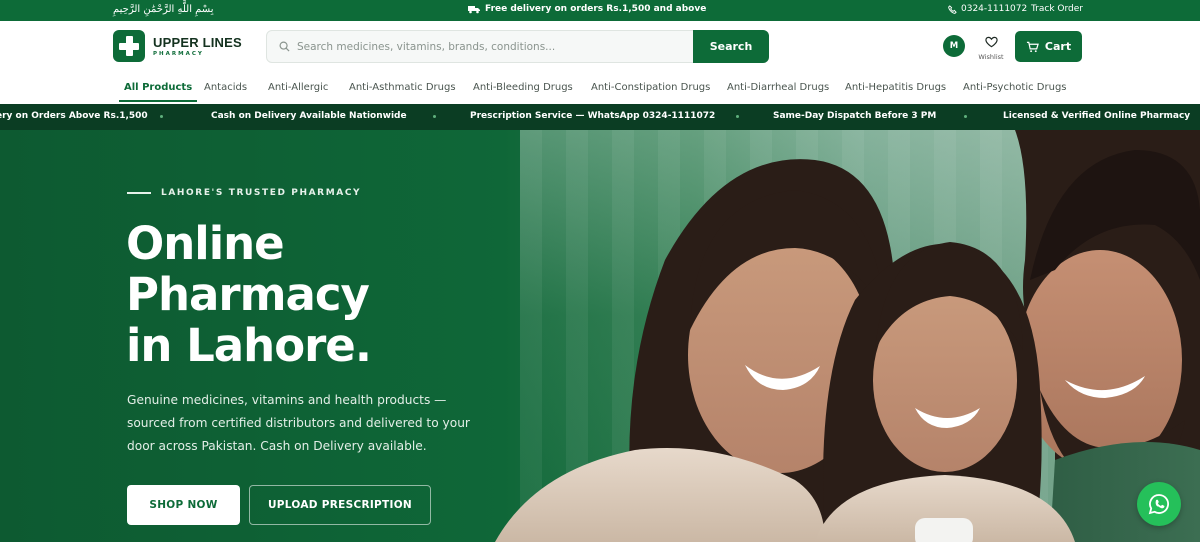 This screenshot has width=1200, height=542. What do you see at coordinates (340, 505) in the screenshot?
I see `upload-prescription-button: UPLOAD PRESCRIPTION` at bounding box center [340, 505].